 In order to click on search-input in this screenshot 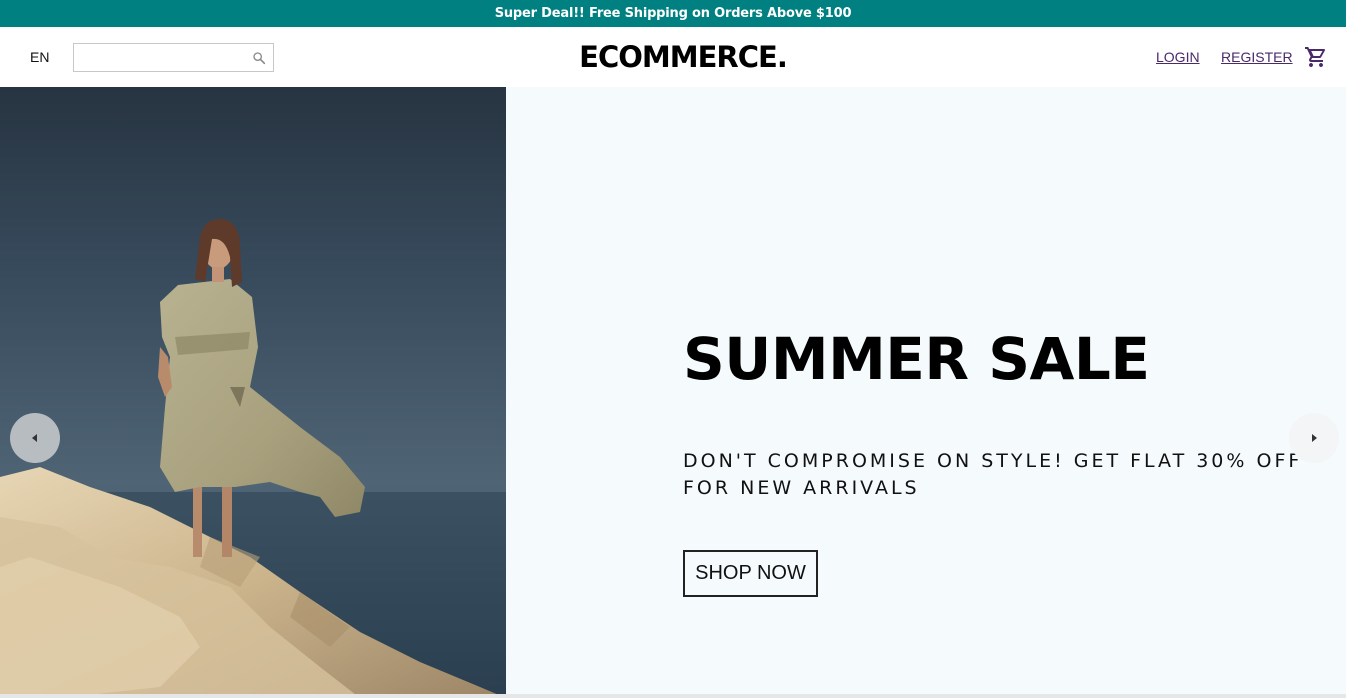, I will do `click(163, 57)`.